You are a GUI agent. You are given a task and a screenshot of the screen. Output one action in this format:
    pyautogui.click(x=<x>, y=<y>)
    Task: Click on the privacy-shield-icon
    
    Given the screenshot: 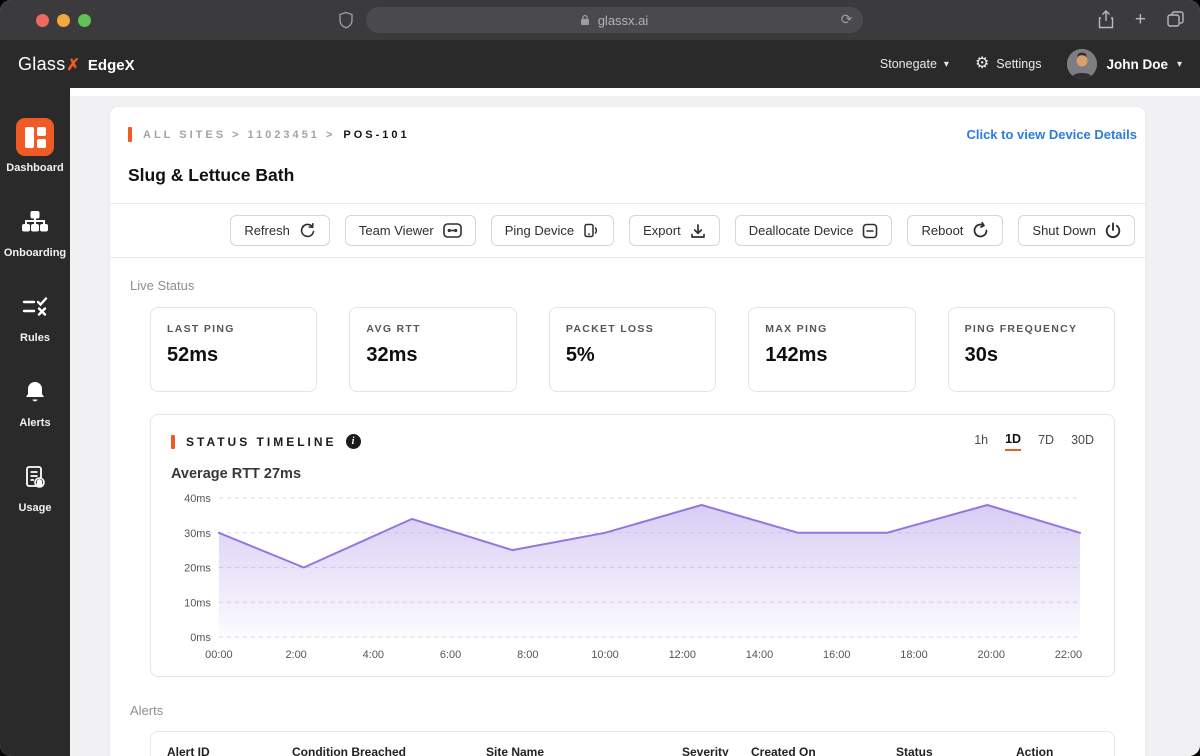 What is the action you would take?
    pyautogui.click(x=346, y=20)
    